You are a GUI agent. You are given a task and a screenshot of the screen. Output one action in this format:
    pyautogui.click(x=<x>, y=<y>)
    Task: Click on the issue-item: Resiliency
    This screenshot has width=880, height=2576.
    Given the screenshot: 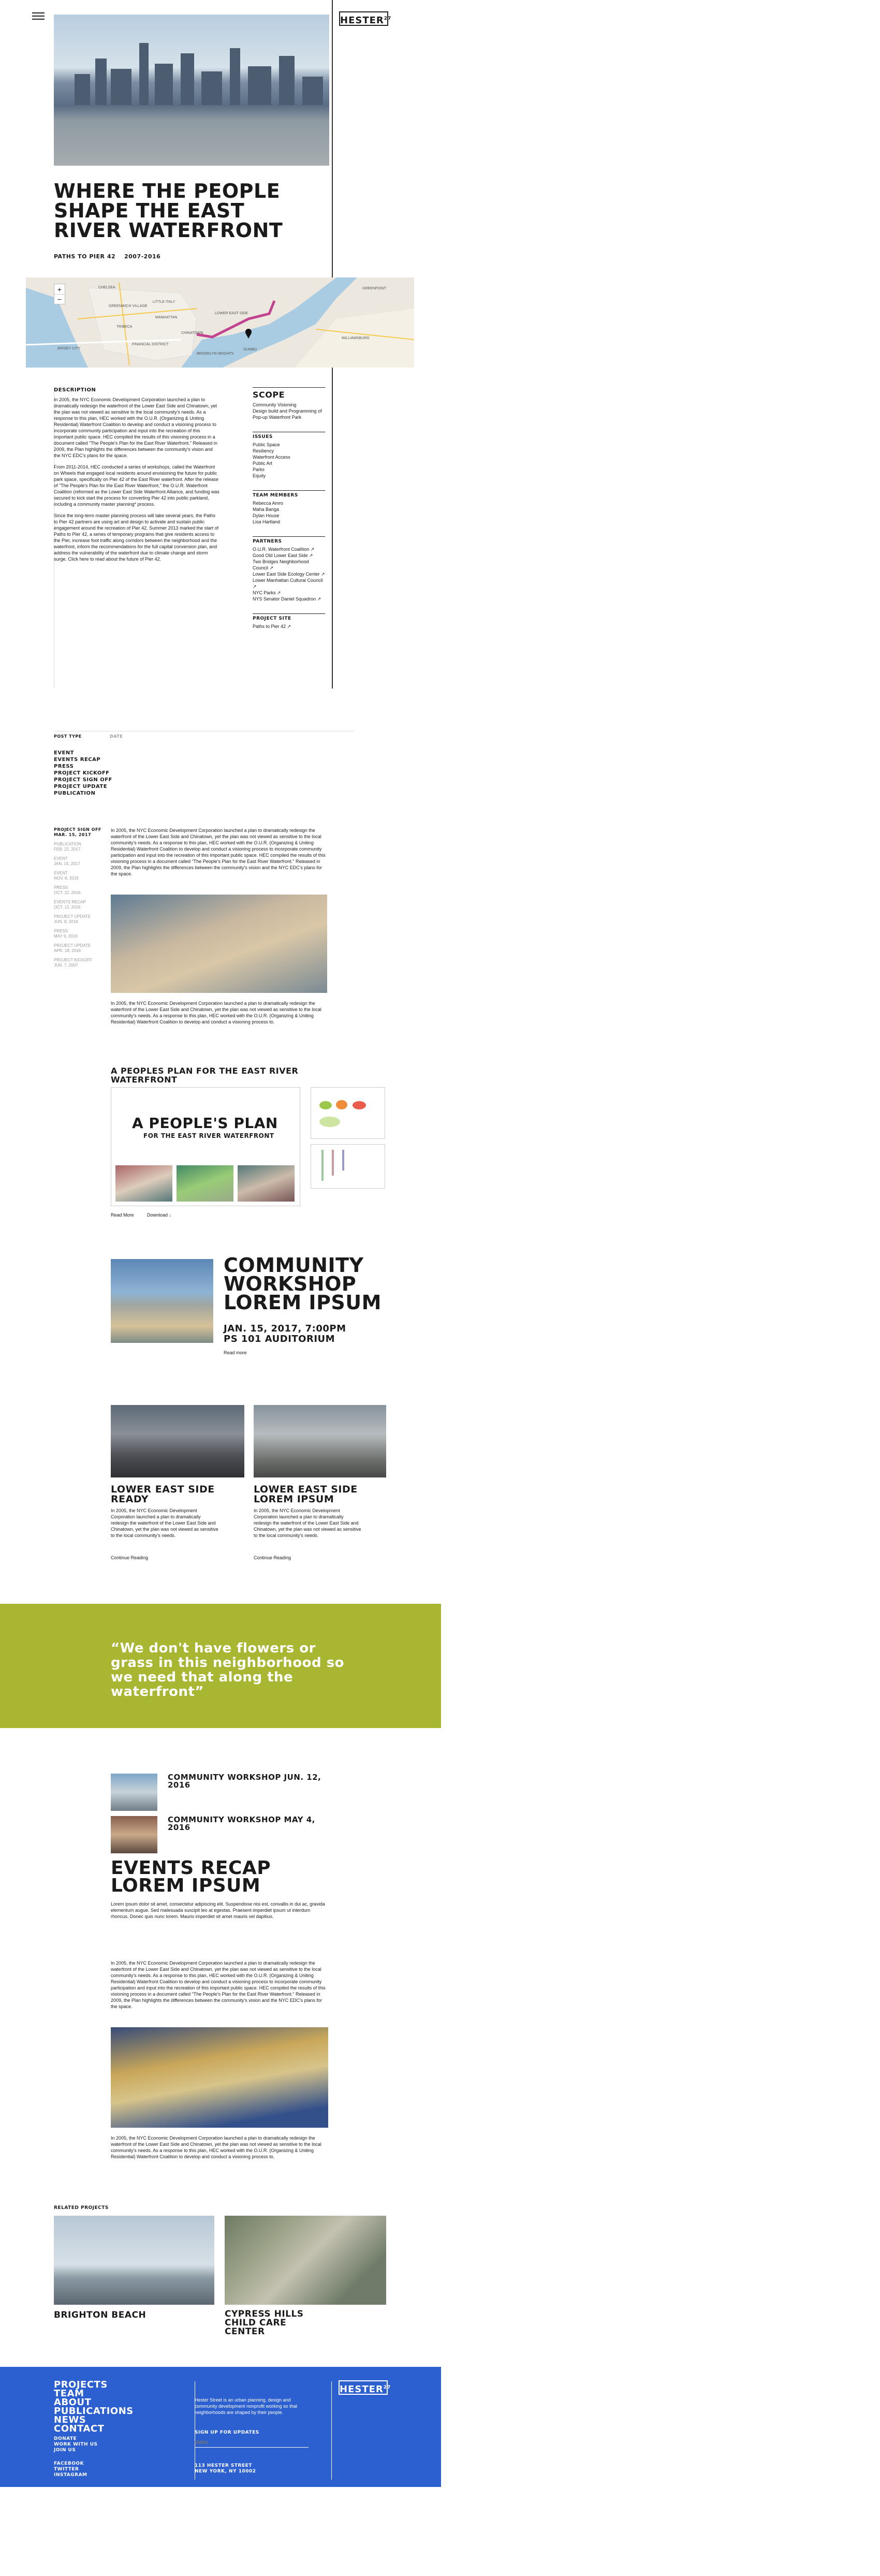 What is the action you would take?
    pyautogui.click(x=289, y=451)
    